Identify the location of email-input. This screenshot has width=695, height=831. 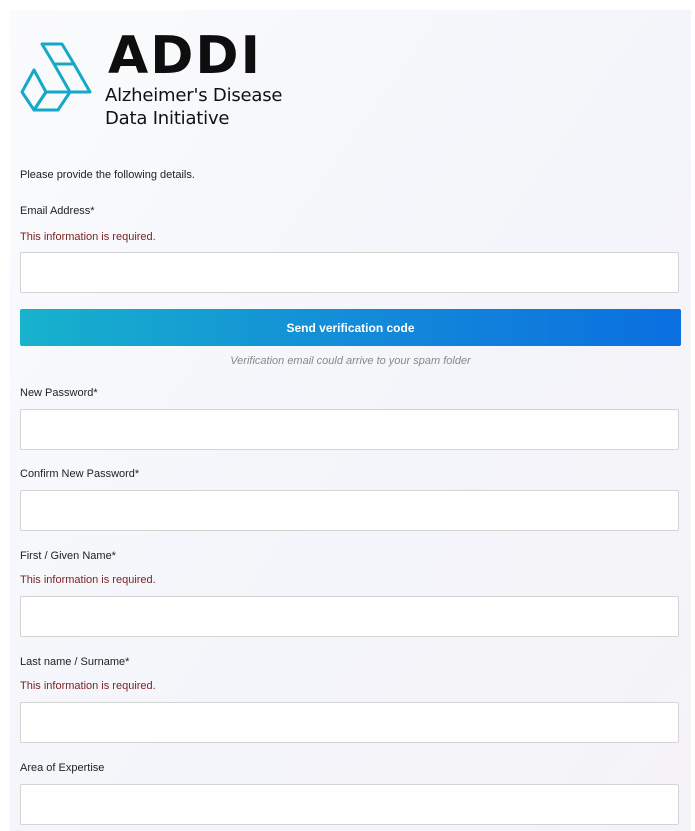
(349, 272).